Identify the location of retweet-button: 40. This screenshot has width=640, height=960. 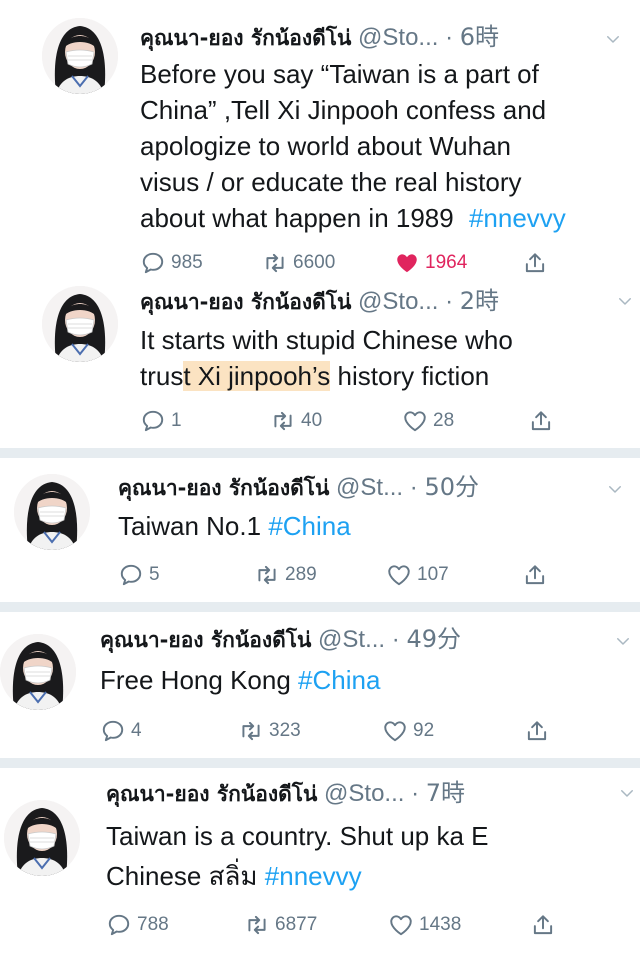
(296, 421).